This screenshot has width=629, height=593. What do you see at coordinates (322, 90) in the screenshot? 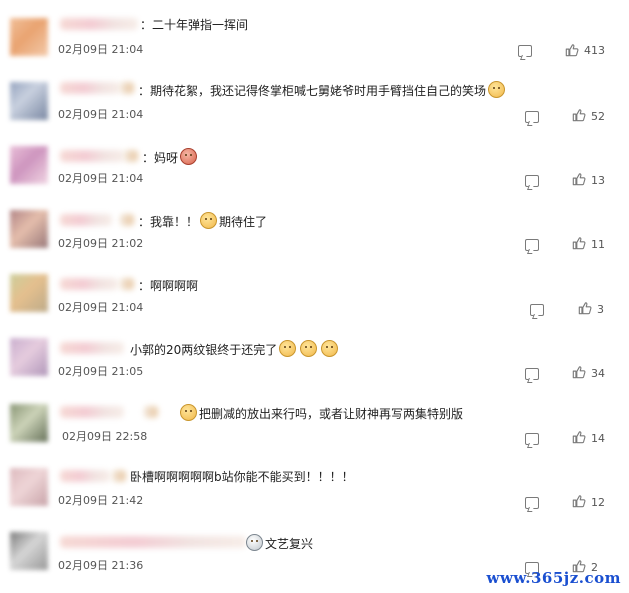
I see `comment-text: ：期待花絮，我还记得佟掌柜喊七舅姥爷时用手臂挡住自己的笑场` at bounding box center [322, 90].